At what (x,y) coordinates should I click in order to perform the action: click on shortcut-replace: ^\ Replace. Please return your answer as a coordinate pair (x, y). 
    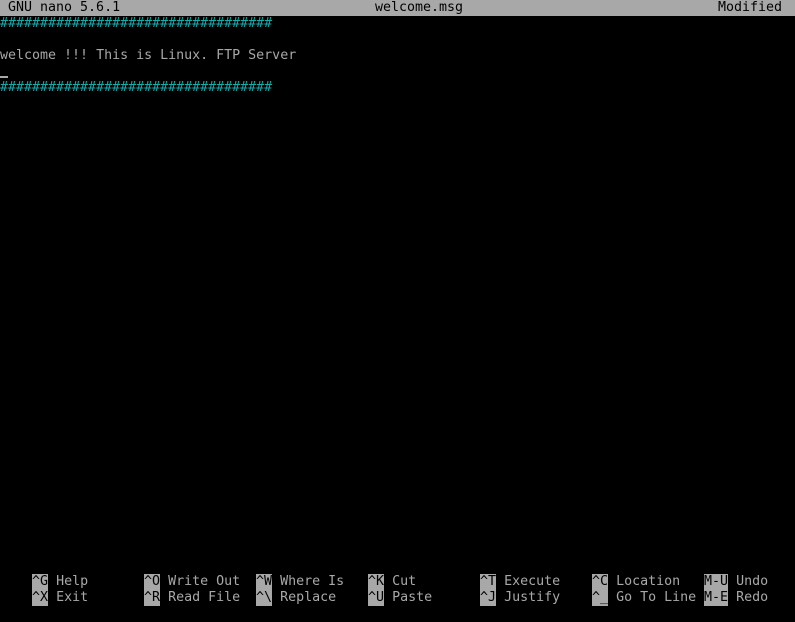
    Looking at the image, I should click on (280, 590).